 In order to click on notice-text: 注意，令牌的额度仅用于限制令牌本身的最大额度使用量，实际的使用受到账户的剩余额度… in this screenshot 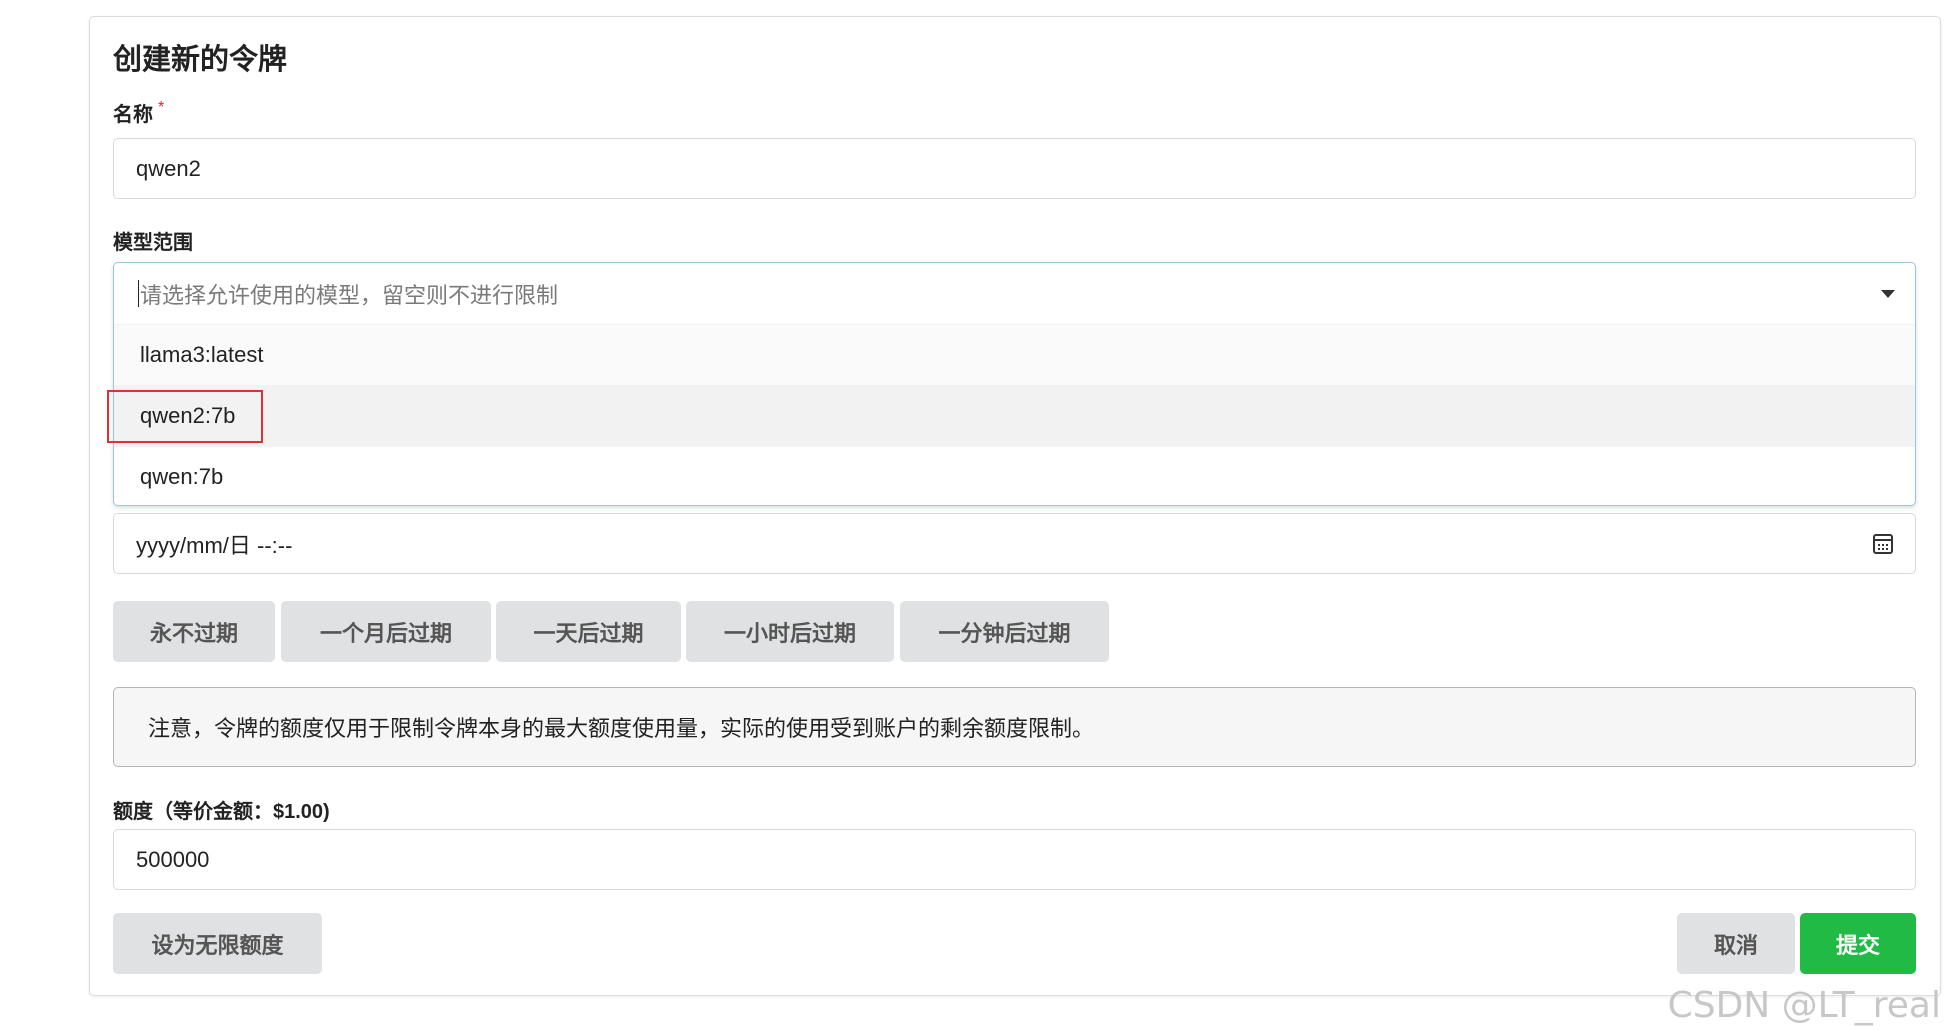, I will do `click(621, 728)`.